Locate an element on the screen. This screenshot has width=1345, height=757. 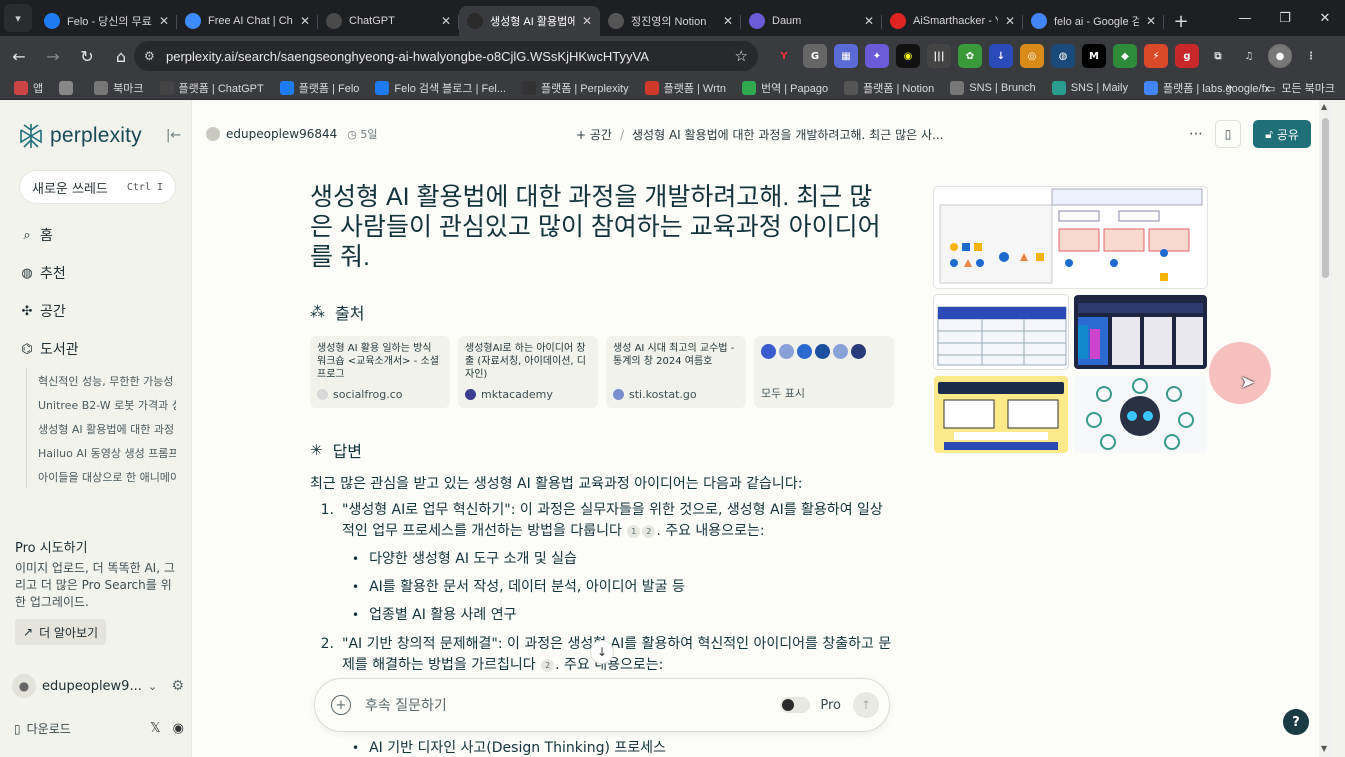
bookmark-item: 앱 is located at coordinates (28, 88).